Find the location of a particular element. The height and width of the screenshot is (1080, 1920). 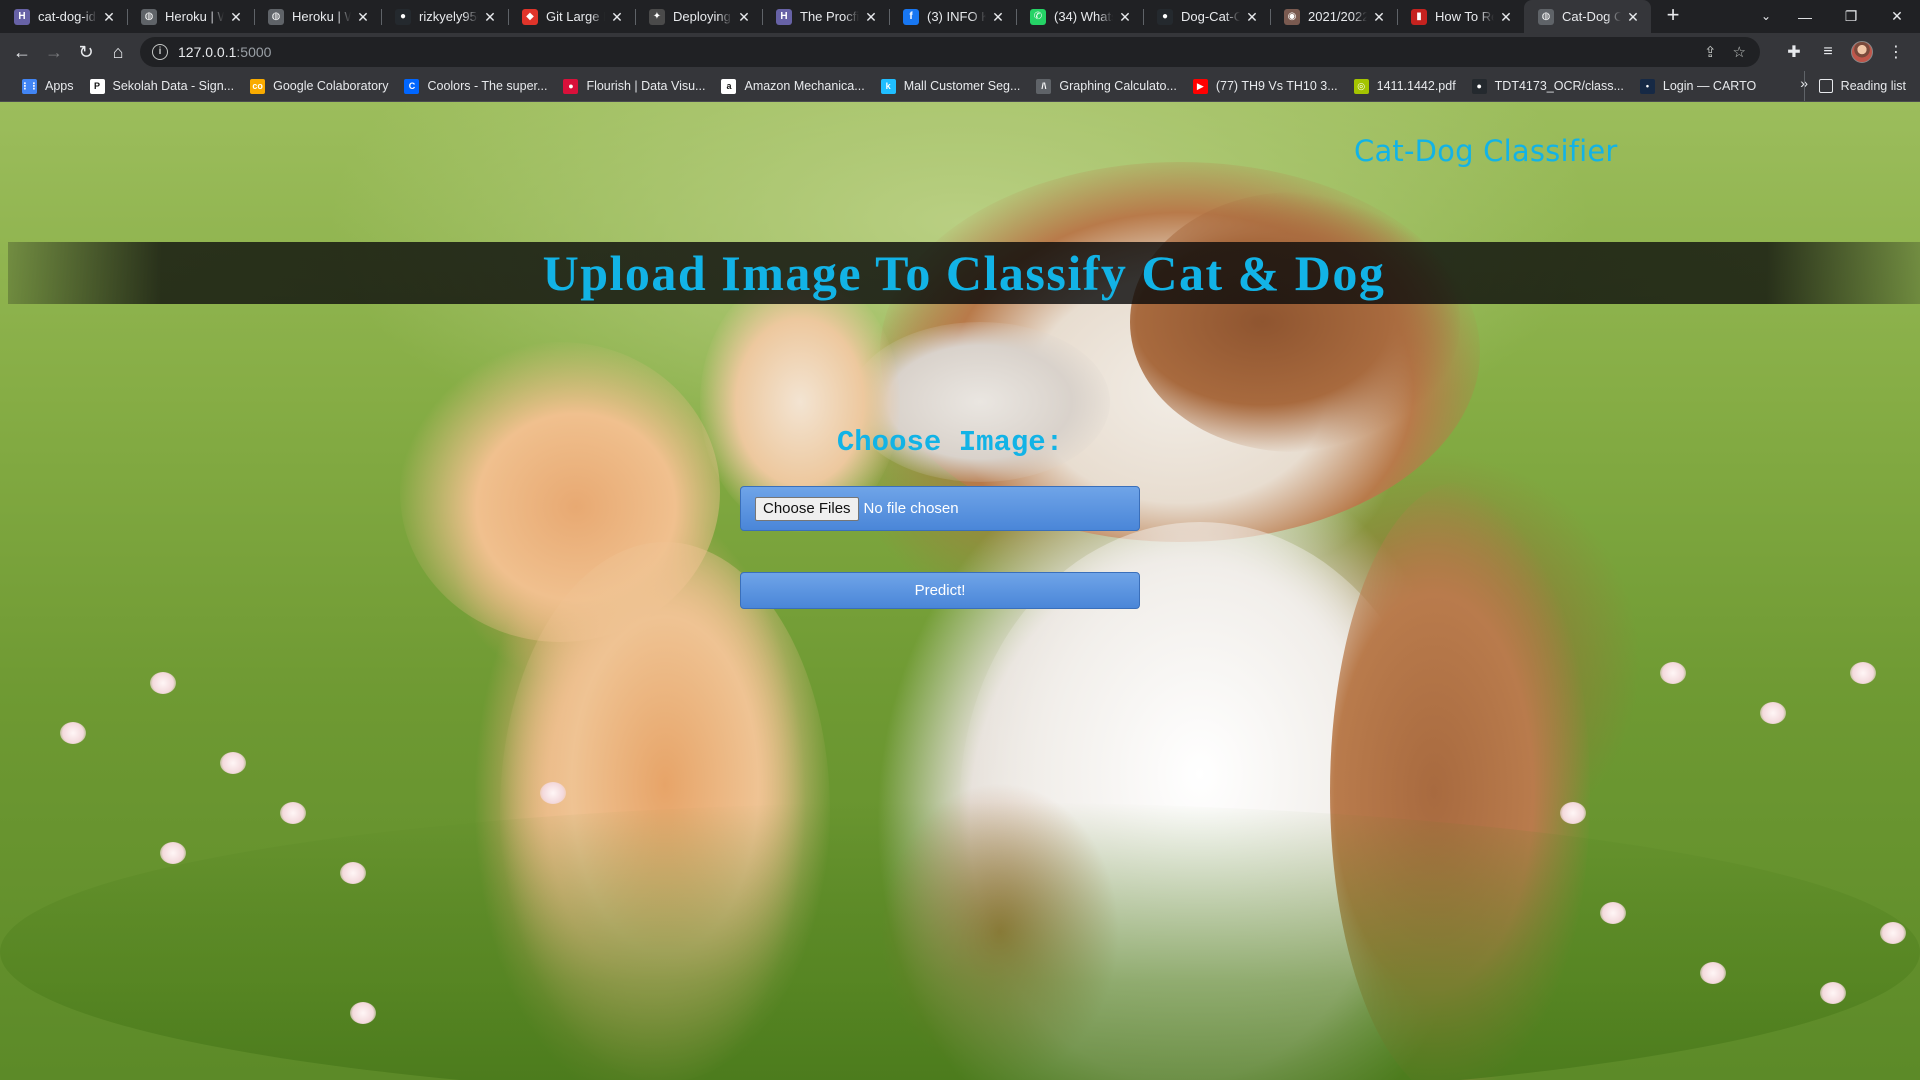

address-bar: i 127.0.0.1:5000 ⇪ ☆ is located at coordinates (950, 52).